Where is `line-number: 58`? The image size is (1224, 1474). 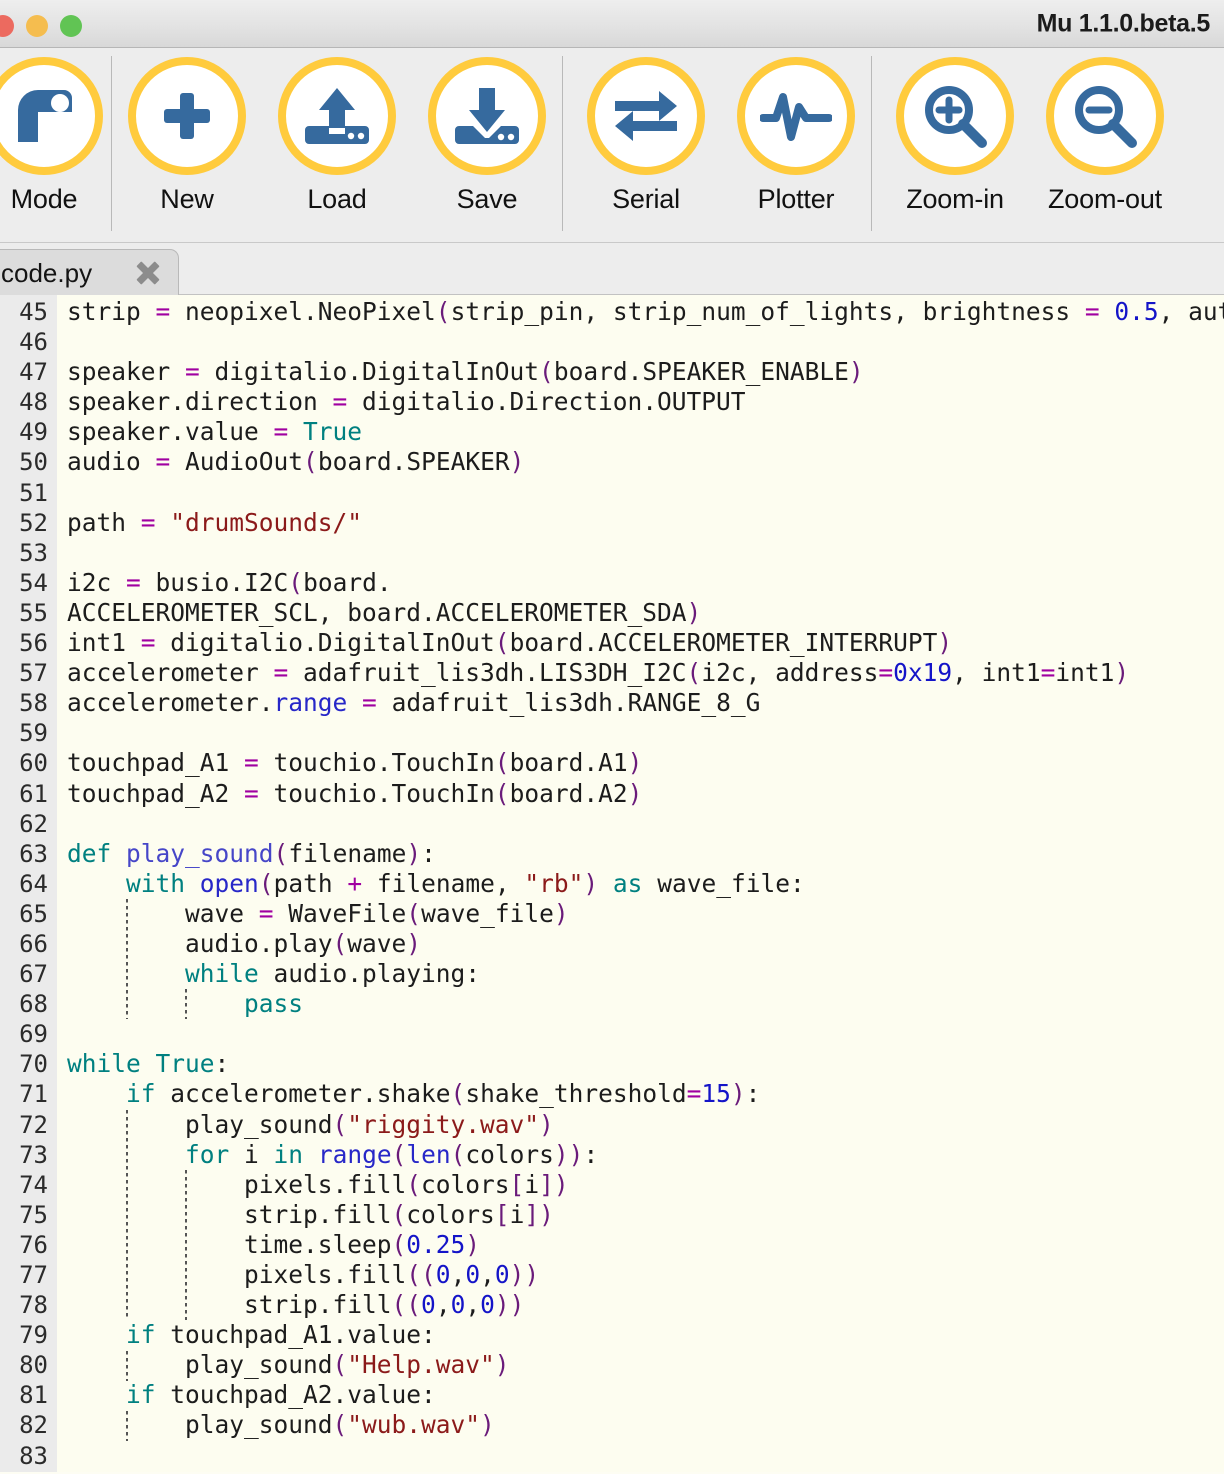
line-number: 58 is located at coordinates (33, 703).